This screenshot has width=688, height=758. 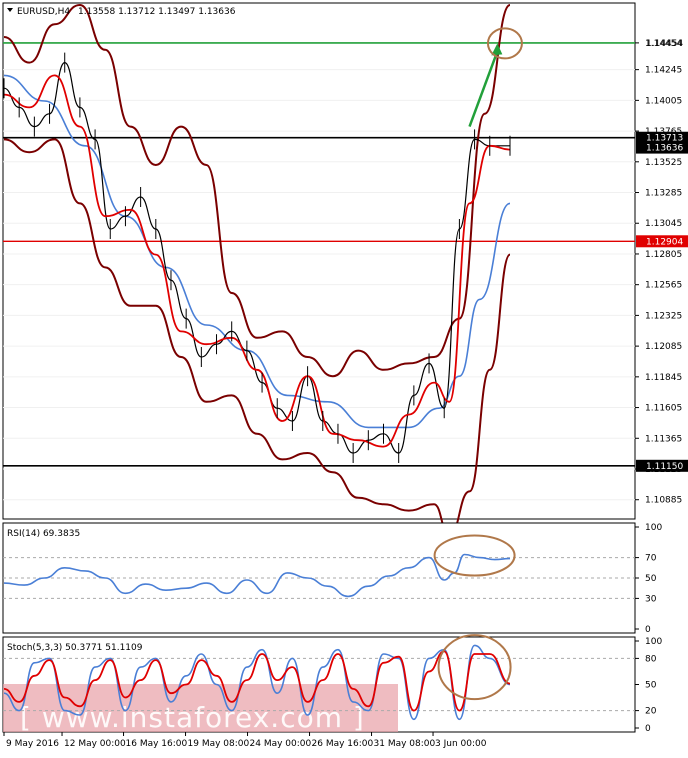 I want to click on price-axis-tick-label: 1.10885, so click(x=663, y=501).